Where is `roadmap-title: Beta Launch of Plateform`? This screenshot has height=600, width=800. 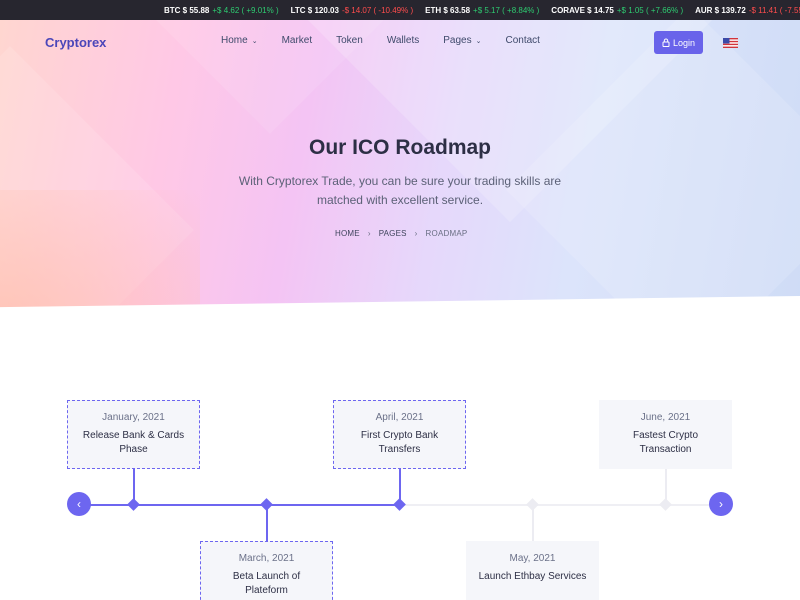
roadmap-title: Beta Launch of Plateform is located at coordinates (266, 583).